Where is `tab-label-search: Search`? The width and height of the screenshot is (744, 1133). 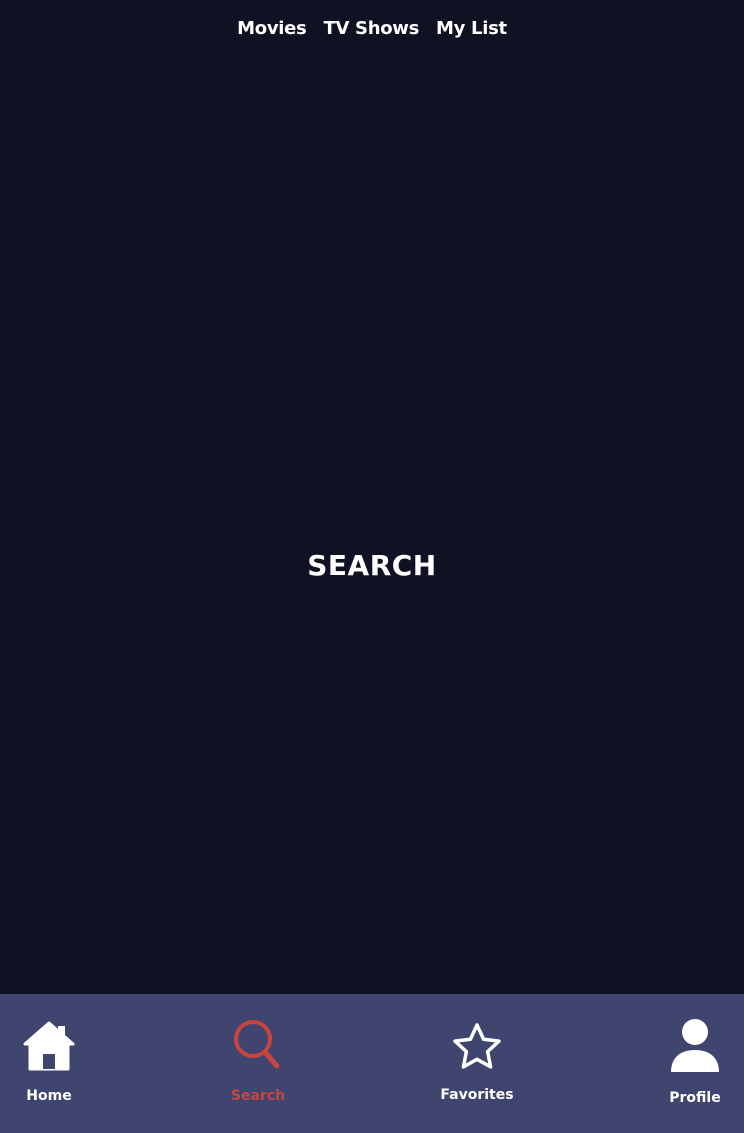 tab-label-search: Search is located at coordinates (258, 1096).